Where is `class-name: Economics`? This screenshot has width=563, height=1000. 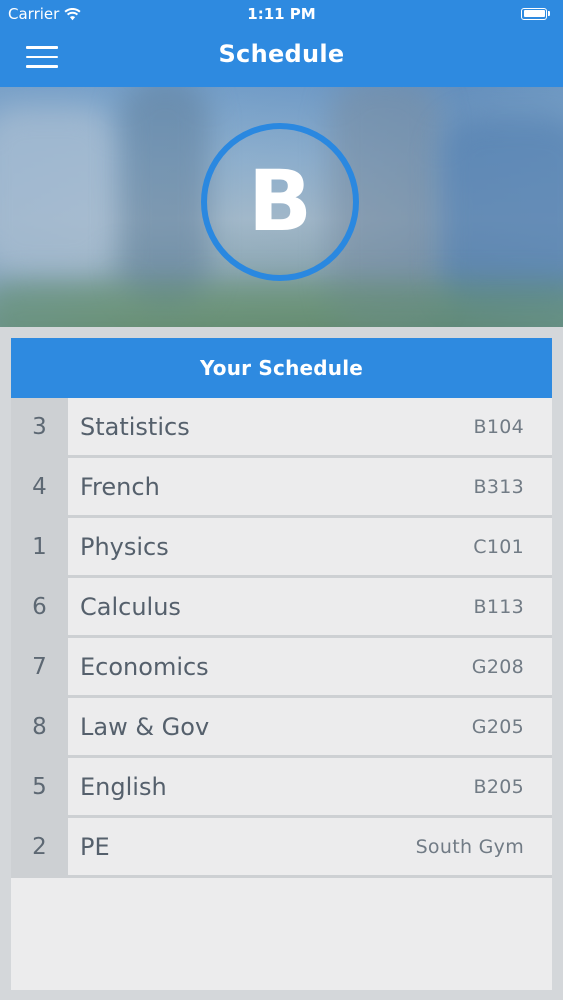 class-name: Economics is located at coordinates (144, 666).